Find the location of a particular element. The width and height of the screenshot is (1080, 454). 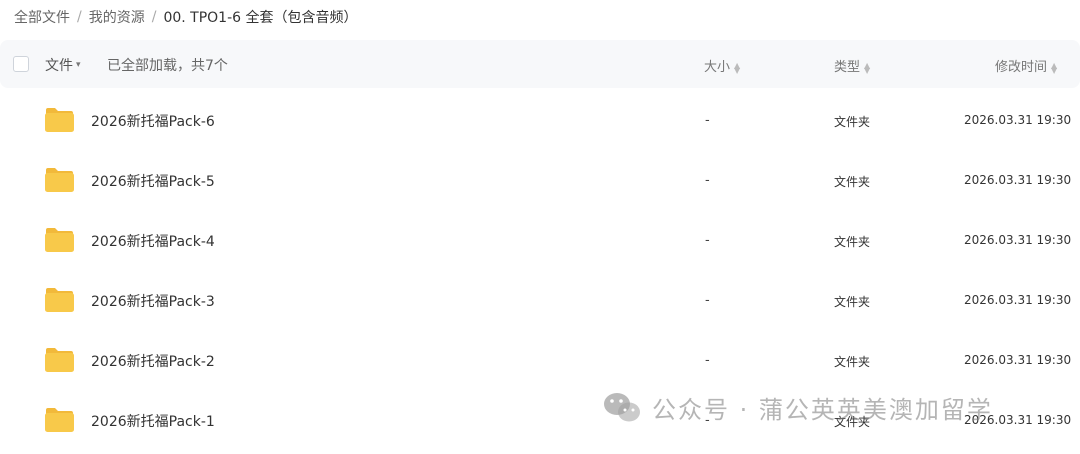

load-status-text: 已全部加载，共7个 is located at coordinates (167, 66).